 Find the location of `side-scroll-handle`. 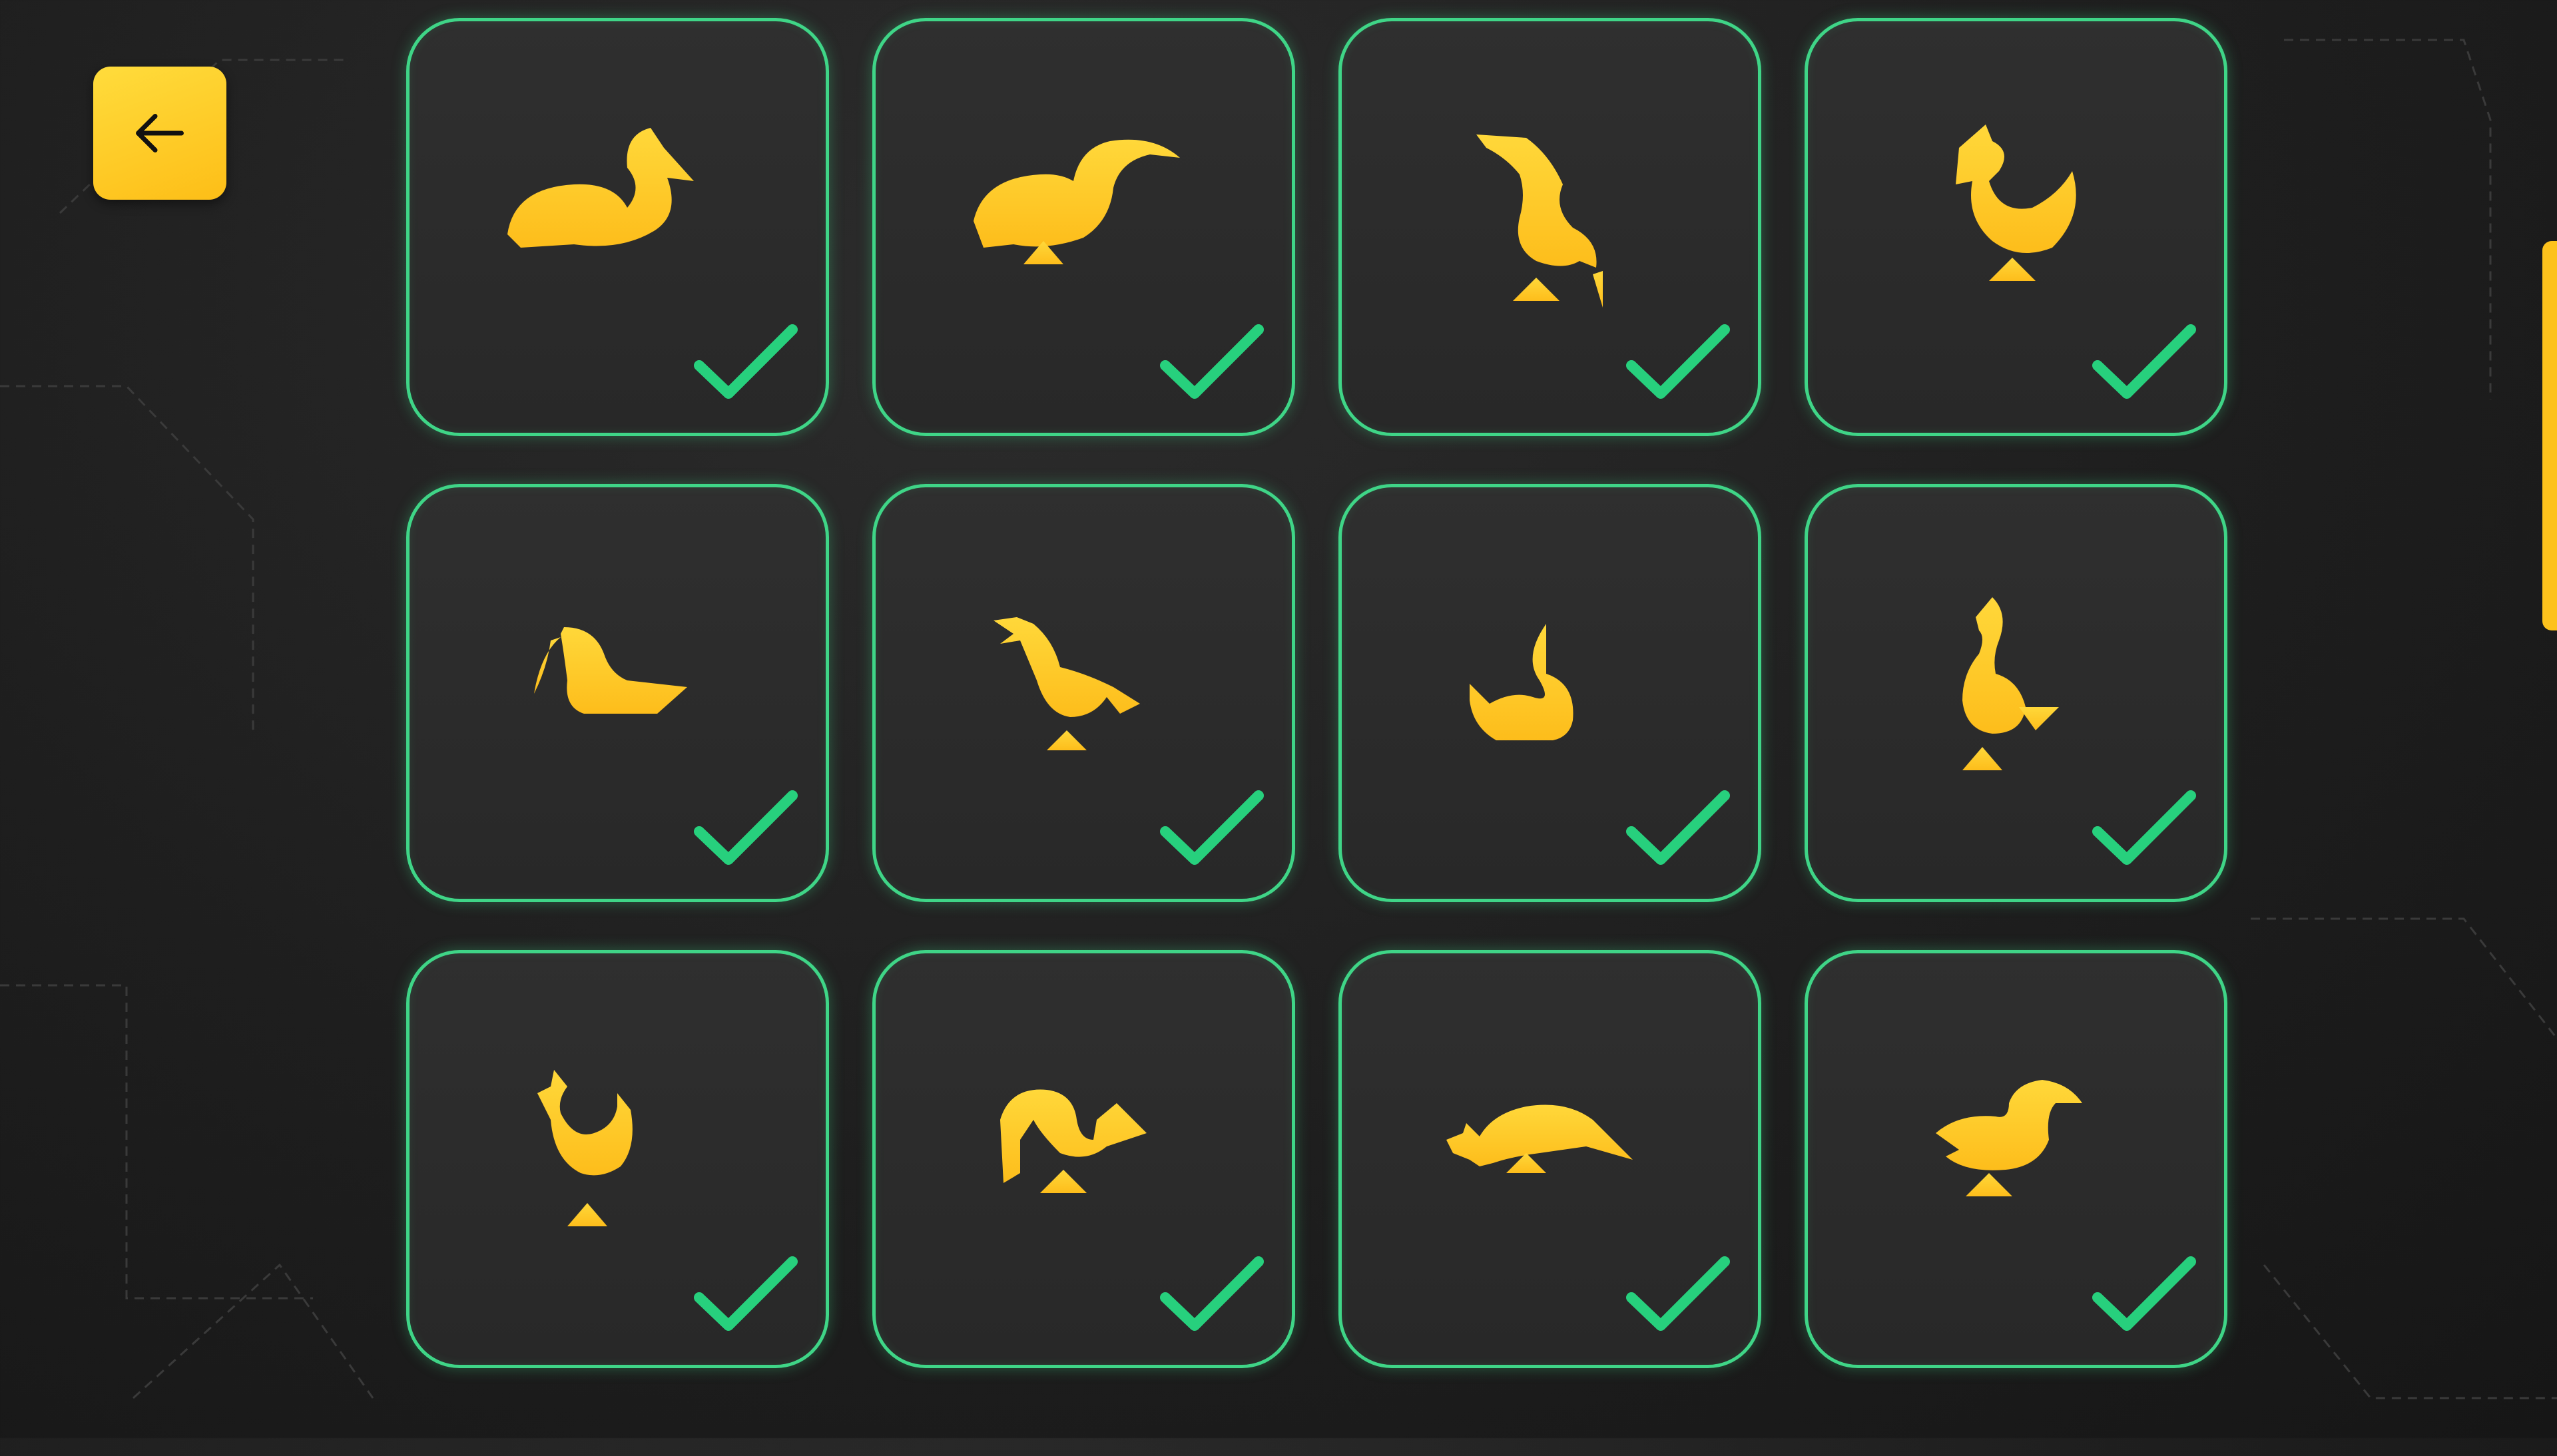

side-scroll-handle is located at coordinates (2549, 436).